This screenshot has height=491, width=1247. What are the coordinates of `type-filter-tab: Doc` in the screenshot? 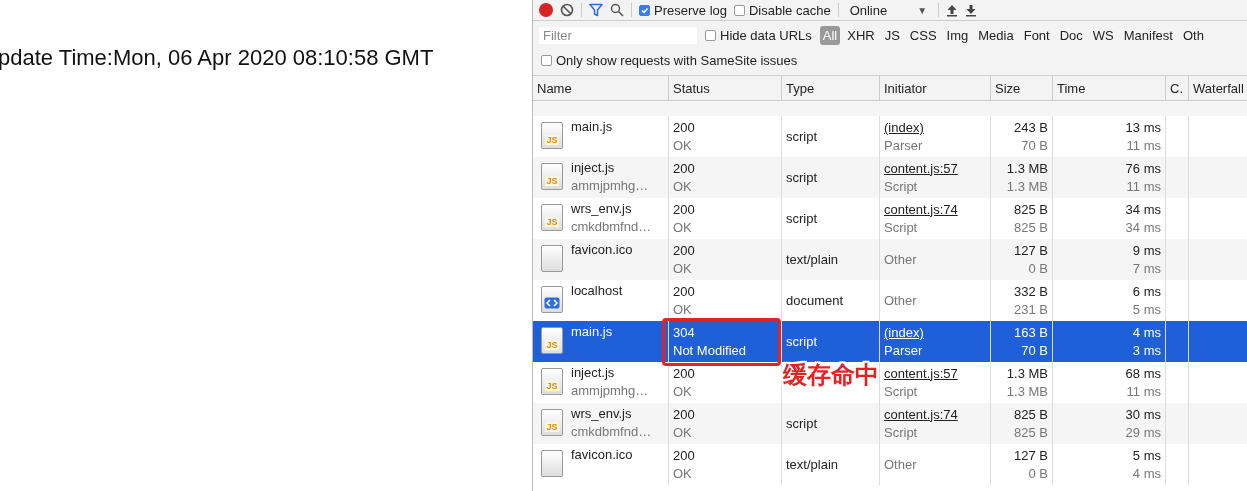 It's located at (1071, 35).